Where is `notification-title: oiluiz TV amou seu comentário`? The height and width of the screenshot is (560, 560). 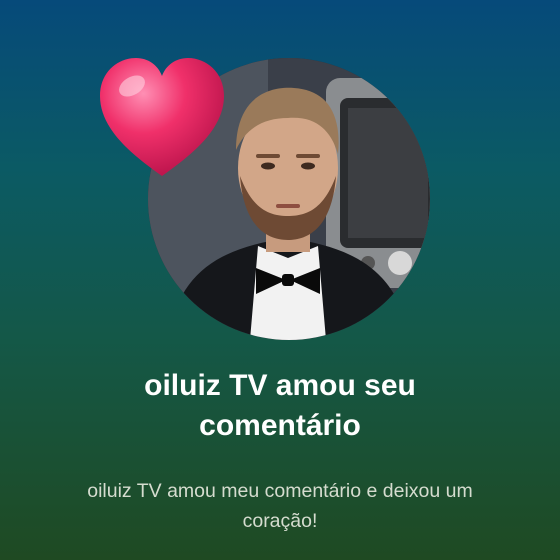
notification-title: oiluiz TV amou seu comentário is located at coordinates (280, 405).